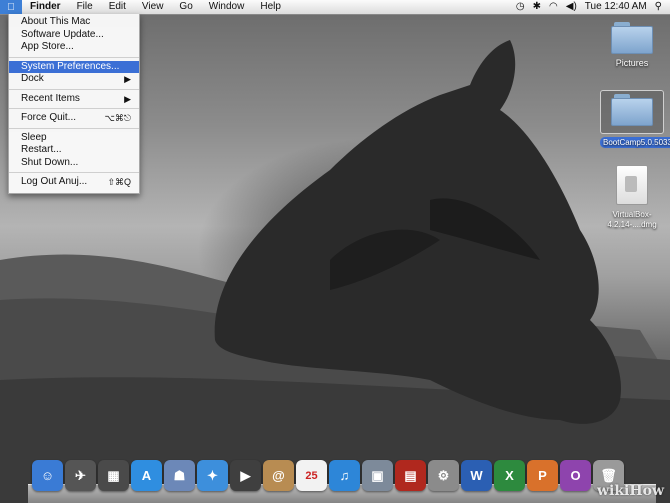  What do you see at coordinates (74, 138) in the screenshot?
I see `menu-item-sleep: Sleep` at bounding box center [74, 138].